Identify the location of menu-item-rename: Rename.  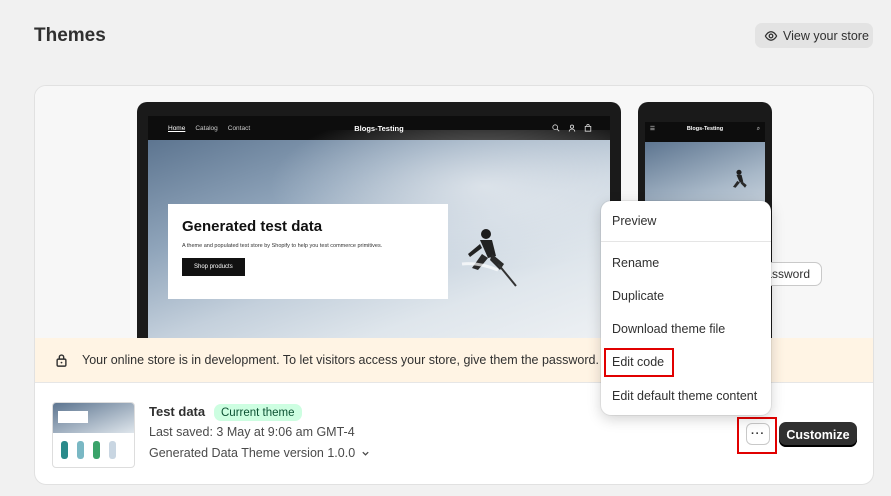
(635, 263).